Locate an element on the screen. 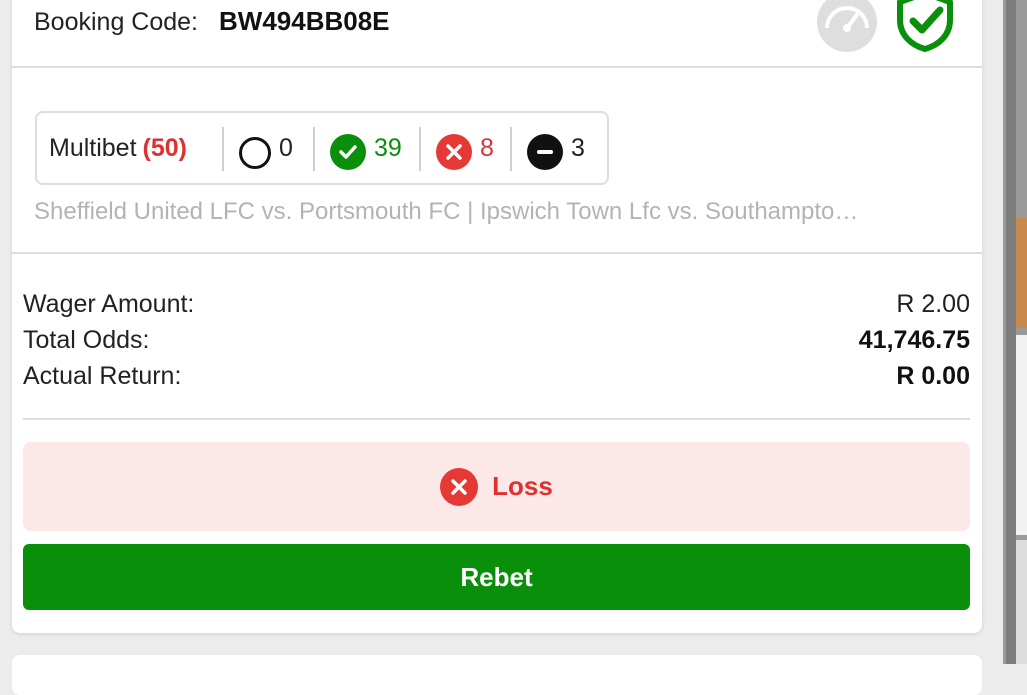 The image size is (1027, 695). stat-void: 3 is located at coordinates (556, 148).